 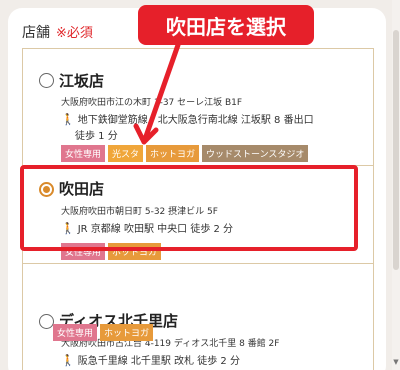 What do you see at coordinates (396, 150) in the screenshot?
I see `scrollbar-thumb` at bounding box center [396, 150].